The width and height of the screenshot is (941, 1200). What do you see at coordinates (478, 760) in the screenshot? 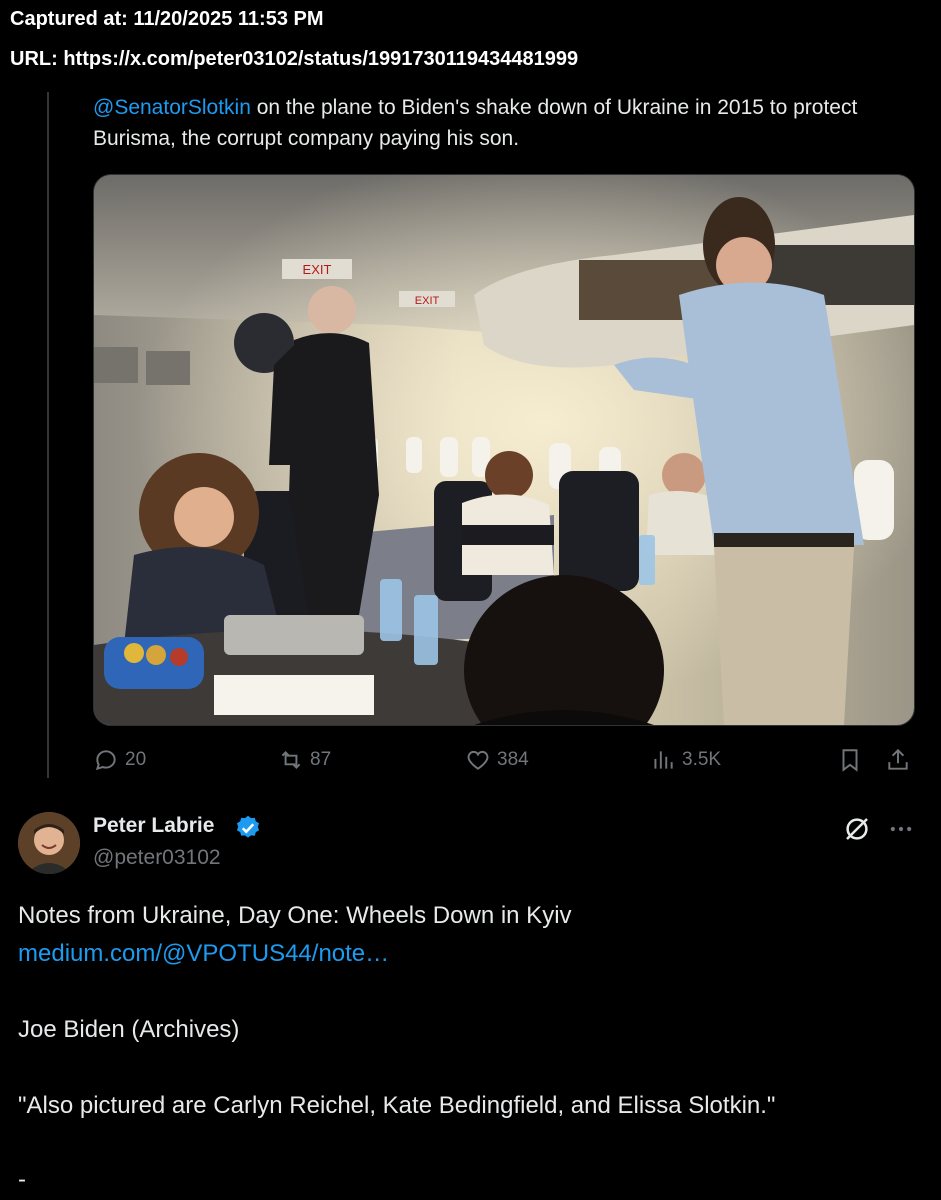
I see `like-icon` at bounding box center [478, 760].